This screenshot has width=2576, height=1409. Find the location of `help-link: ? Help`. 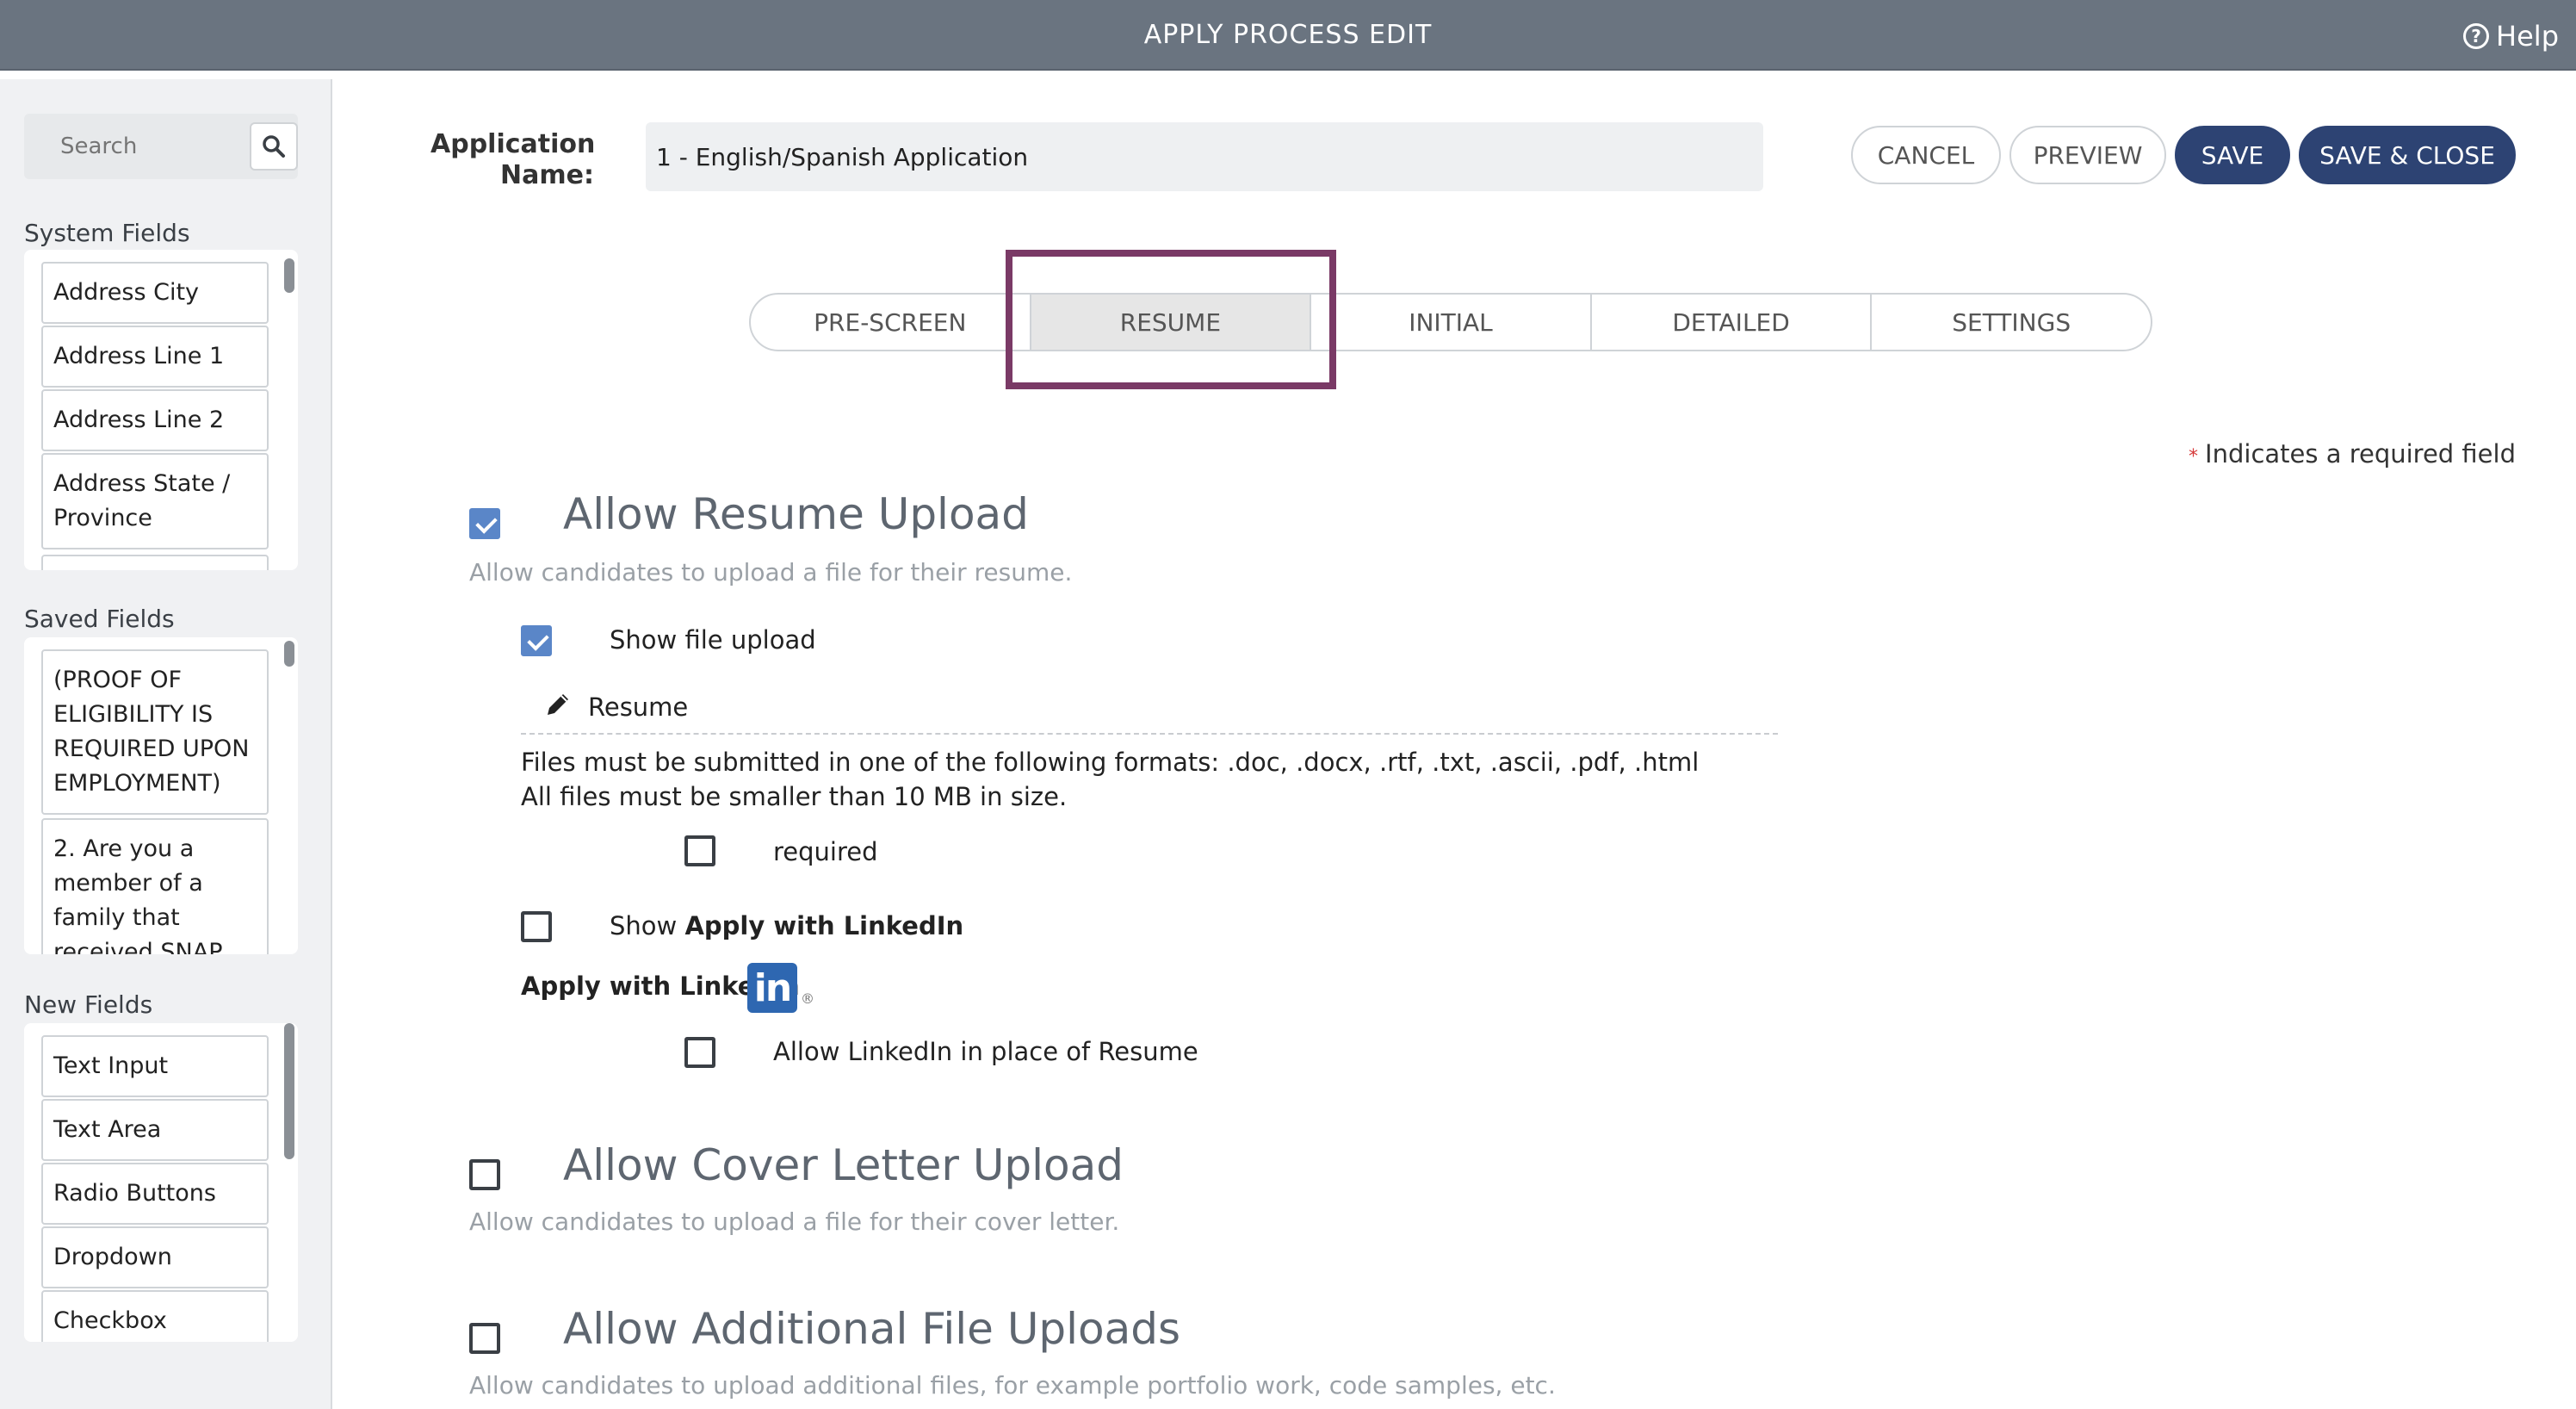

help-link: ? Help is located at coordinates (2511, 36).